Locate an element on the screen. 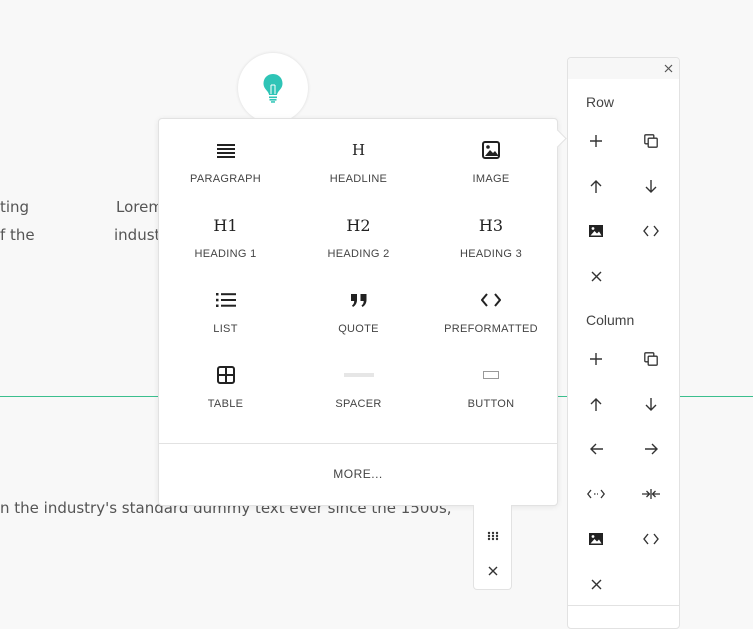 This screenshot has height=629, width=753. column-add-button is located at coordinates (596, 359).